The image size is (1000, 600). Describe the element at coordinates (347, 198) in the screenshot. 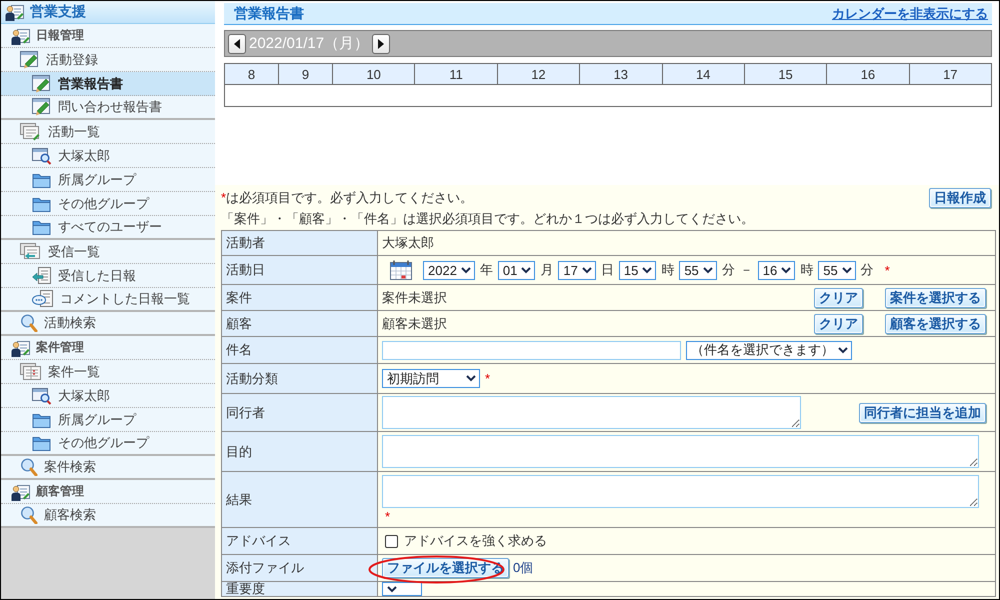

I see `required-note: *は必須項目です。必ず入力してください。` at that location.